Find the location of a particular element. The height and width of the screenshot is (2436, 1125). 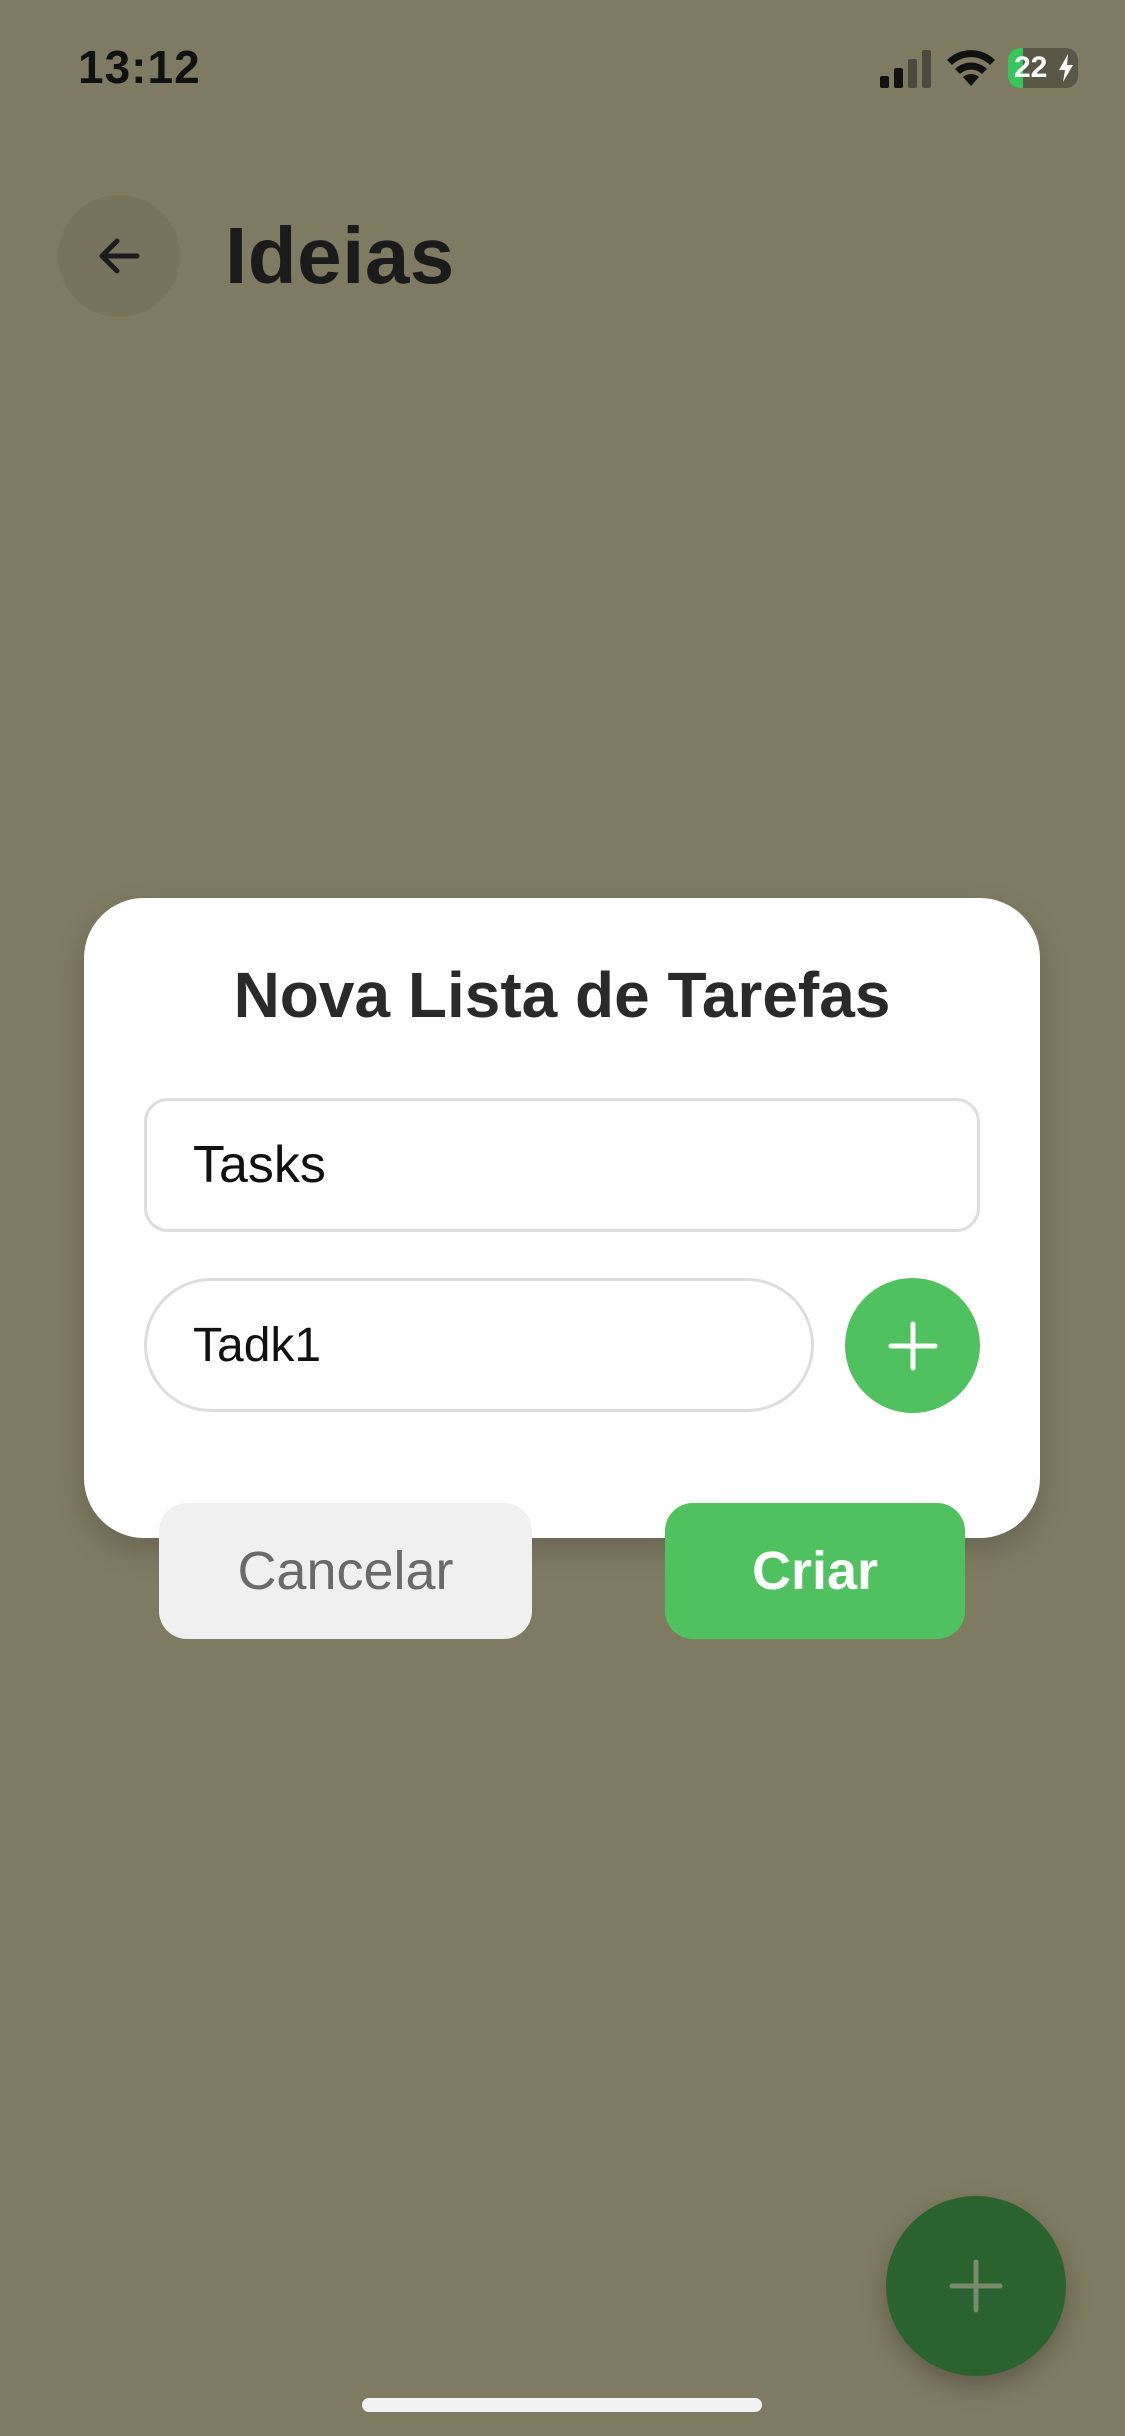

status-time: 13:12 is located at coordinates (139, 67).